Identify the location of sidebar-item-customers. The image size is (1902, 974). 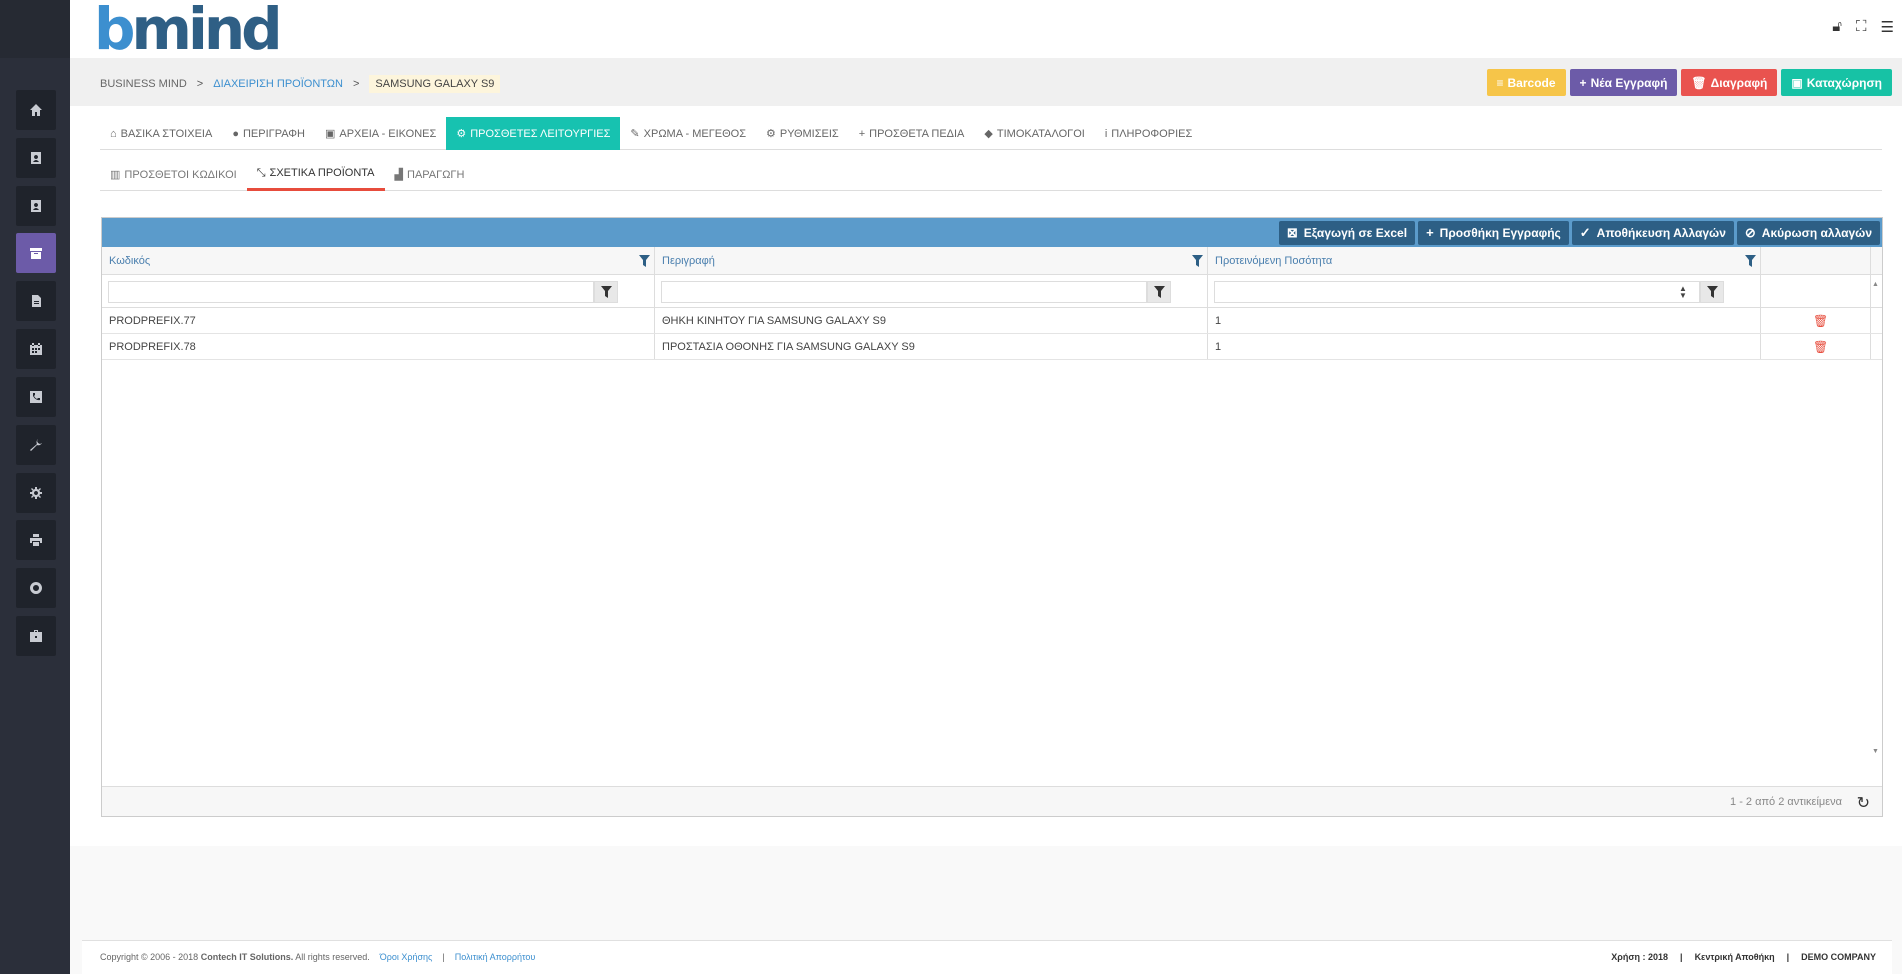
(36, 206).